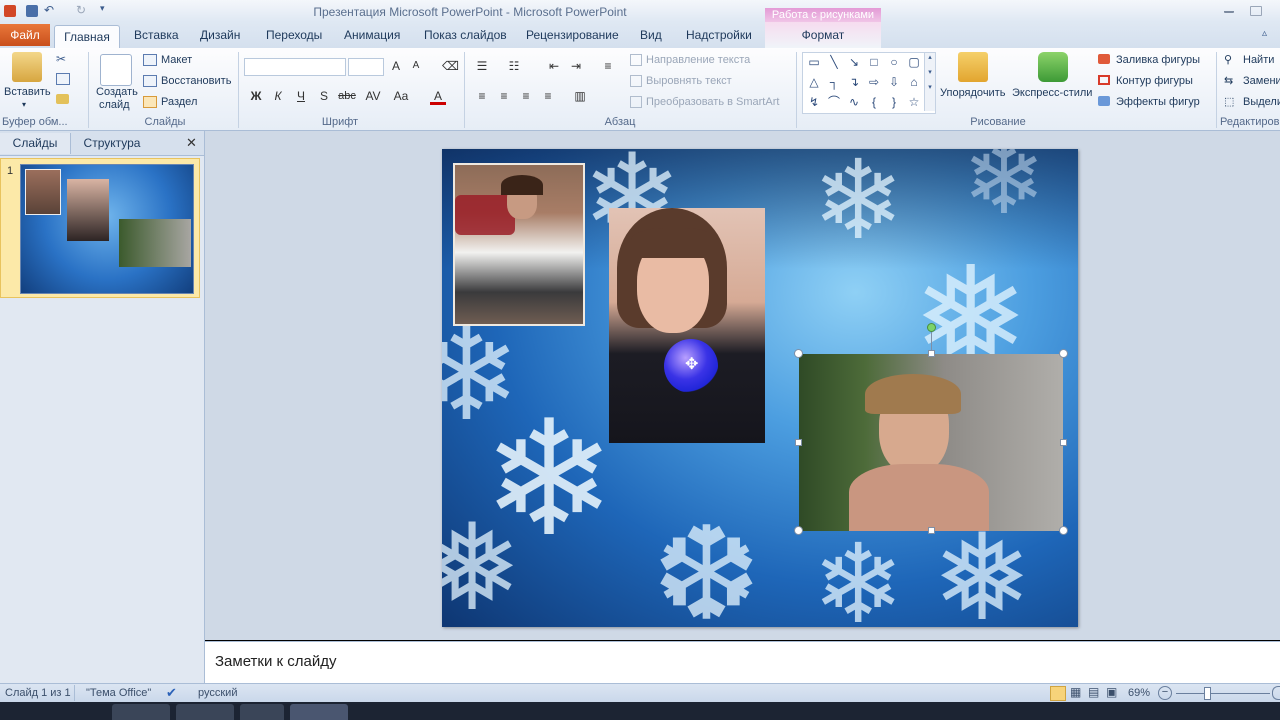 This screenshot has height=720, width=1280. What do you see at coordinates (256, 96) in the screenshot?
I see `bold-button: Ж` at bounding box center [256, 96].